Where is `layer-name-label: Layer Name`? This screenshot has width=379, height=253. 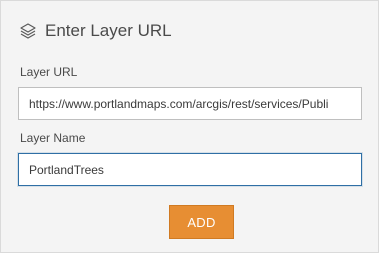
layer-name-label: Layer Name is located at coordinates (53, 138).